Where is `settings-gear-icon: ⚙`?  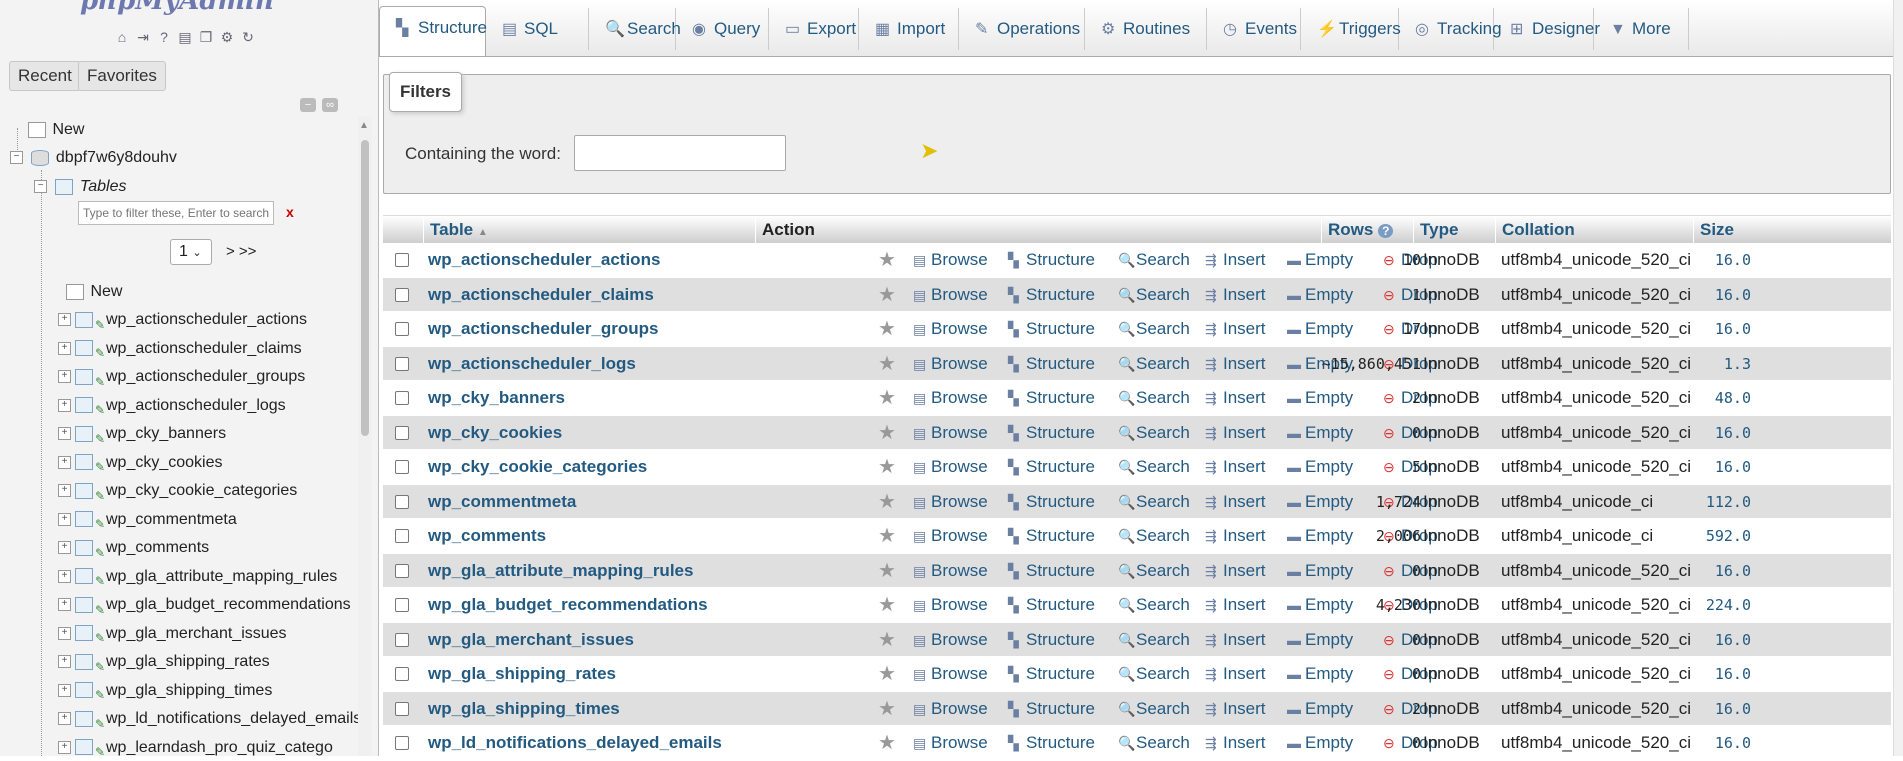 settings-gear-icon: ⚙ is located at coordinates (227, 37).